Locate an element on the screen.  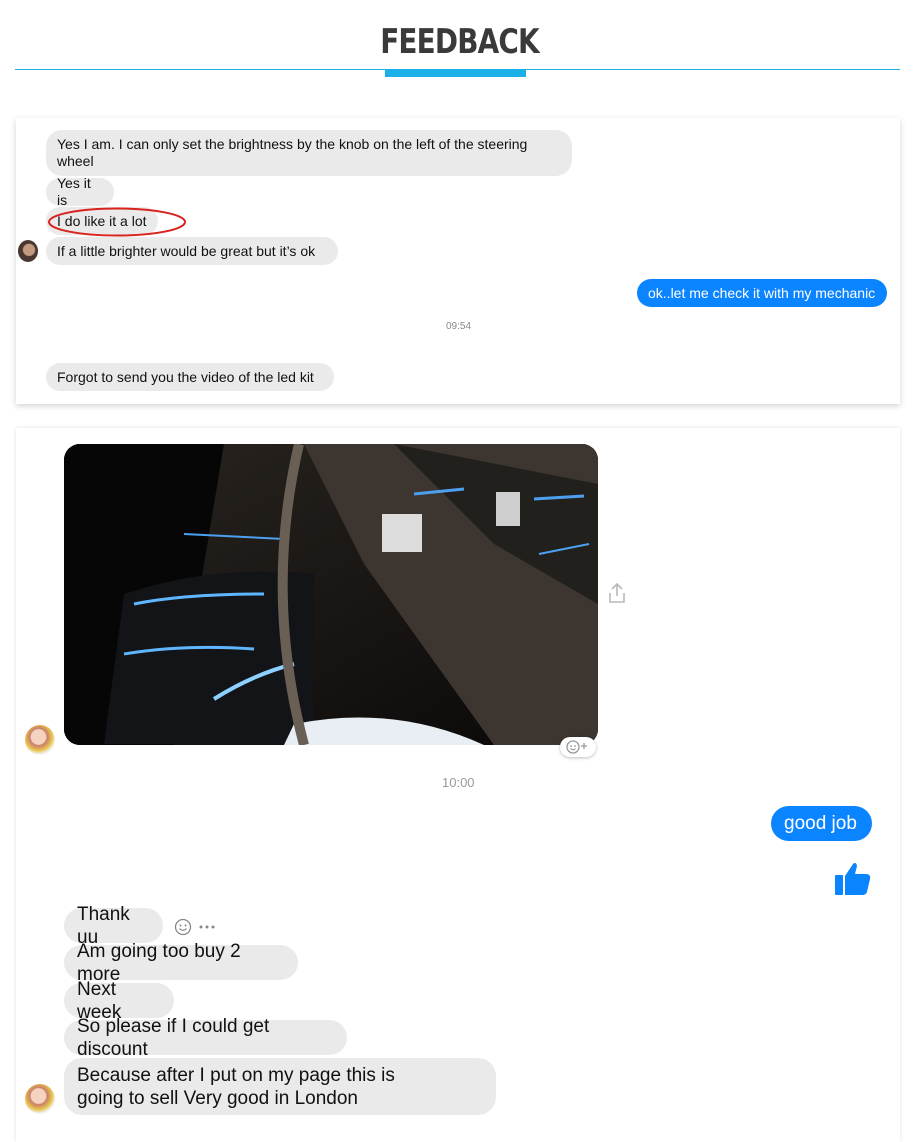
message-bubble: Yes it is is located at coordinates (80, 191).